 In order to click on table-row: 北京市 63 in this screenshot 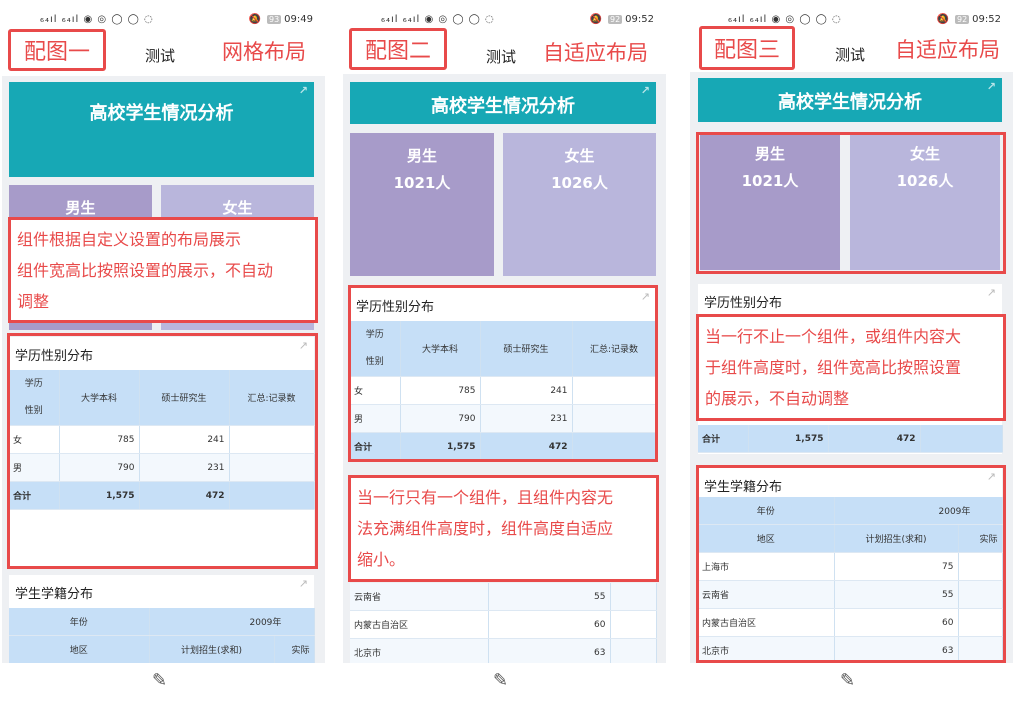, I will do `click(503, 650)`.